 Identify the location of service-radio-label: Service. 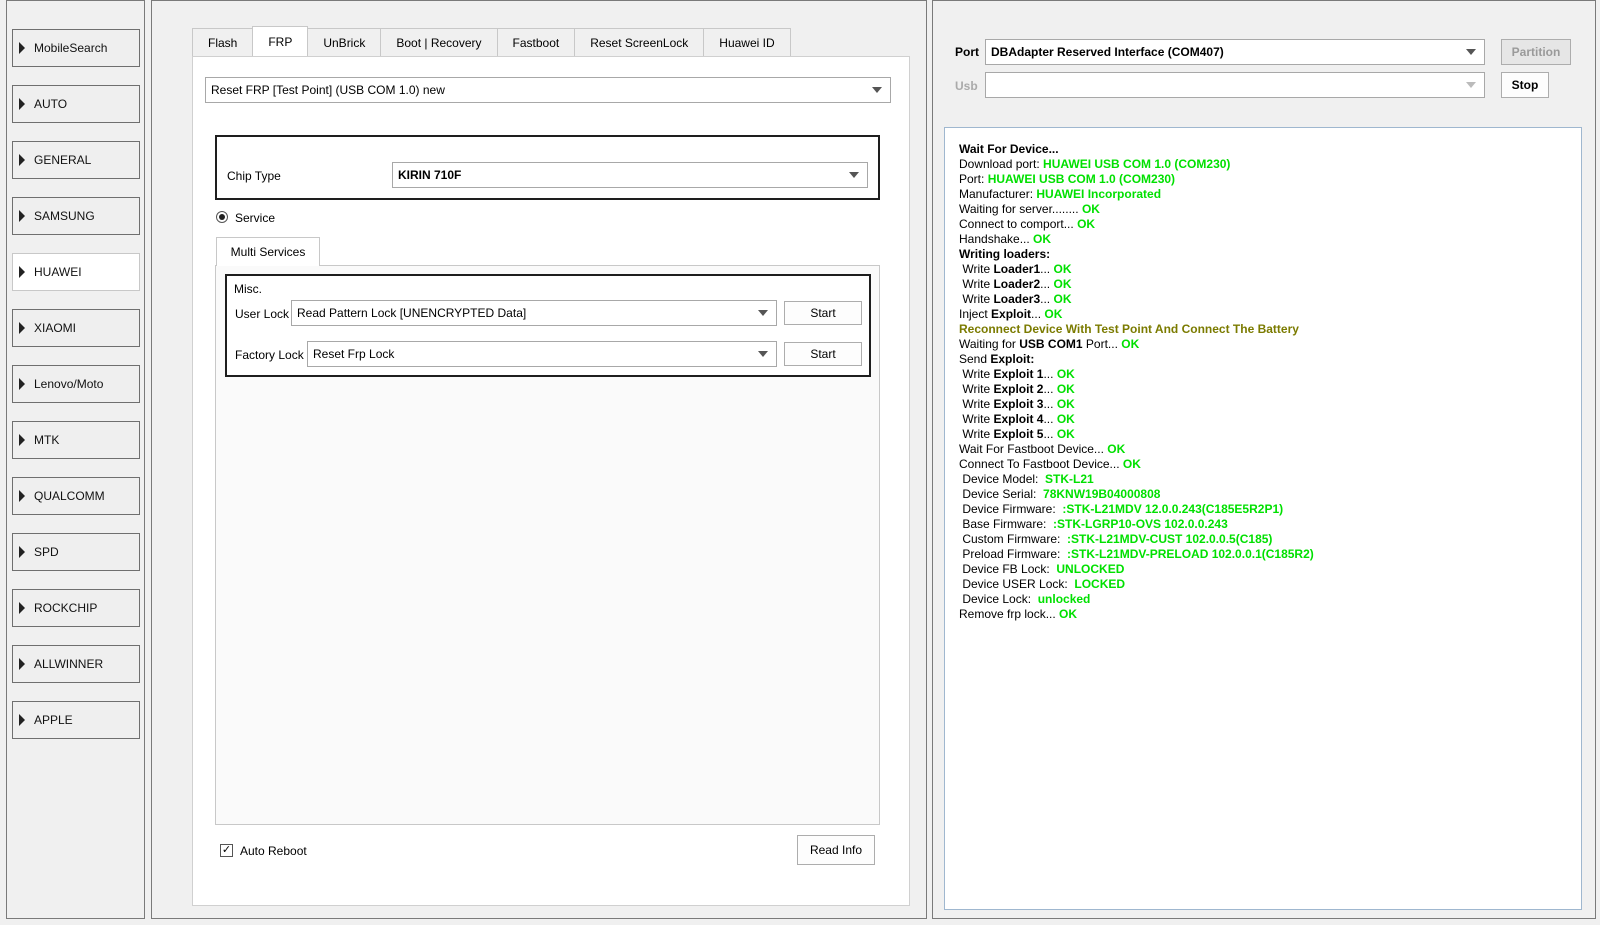
(255, 218).